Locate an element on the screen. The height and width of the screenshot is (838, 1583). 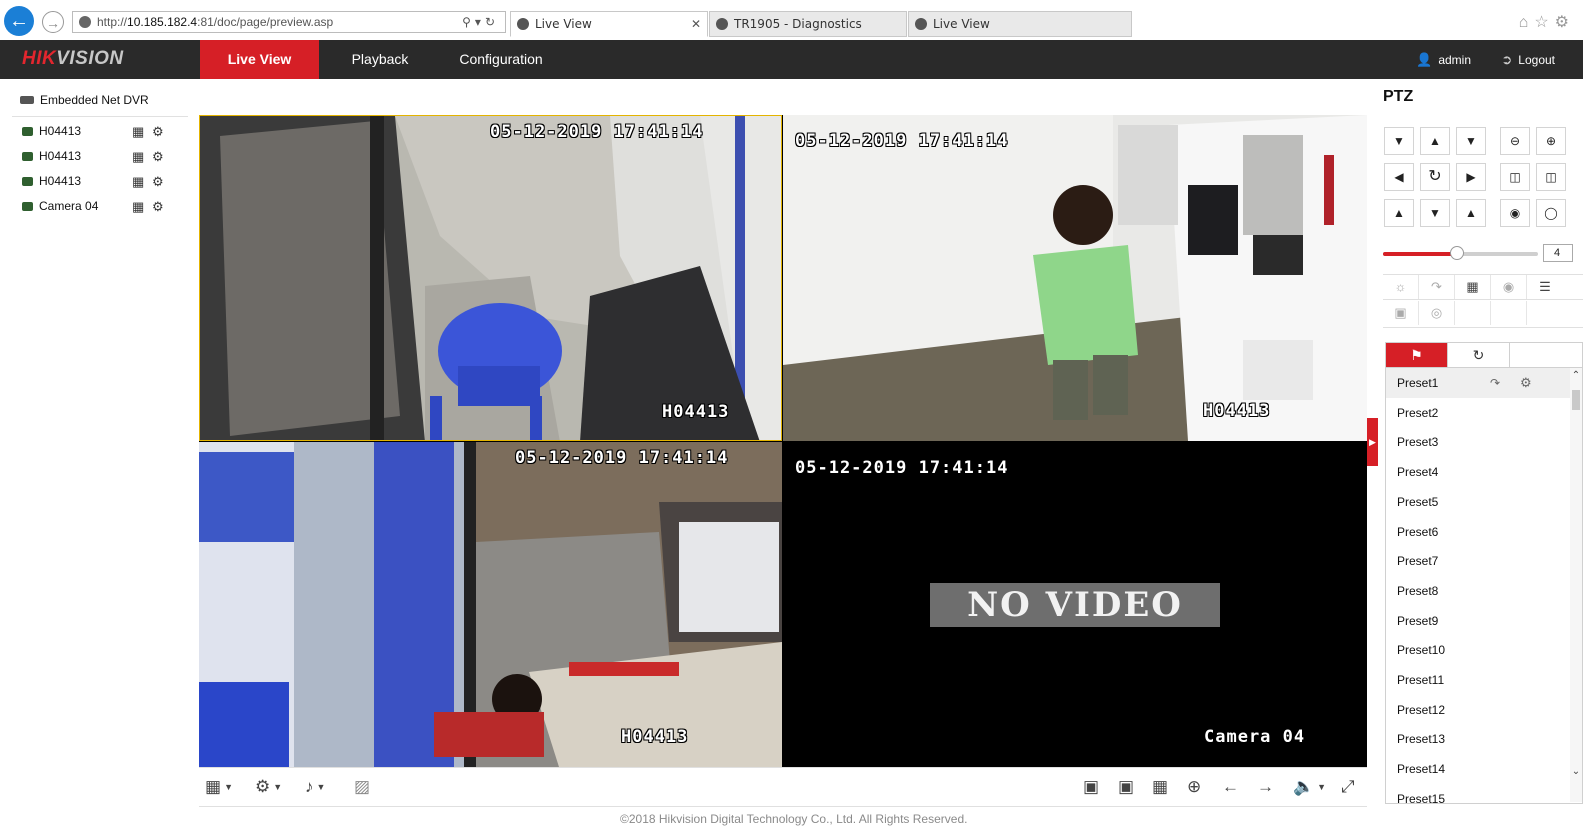
stream-type-button: ⚙ ▼ is located at coordinates (268, 787).